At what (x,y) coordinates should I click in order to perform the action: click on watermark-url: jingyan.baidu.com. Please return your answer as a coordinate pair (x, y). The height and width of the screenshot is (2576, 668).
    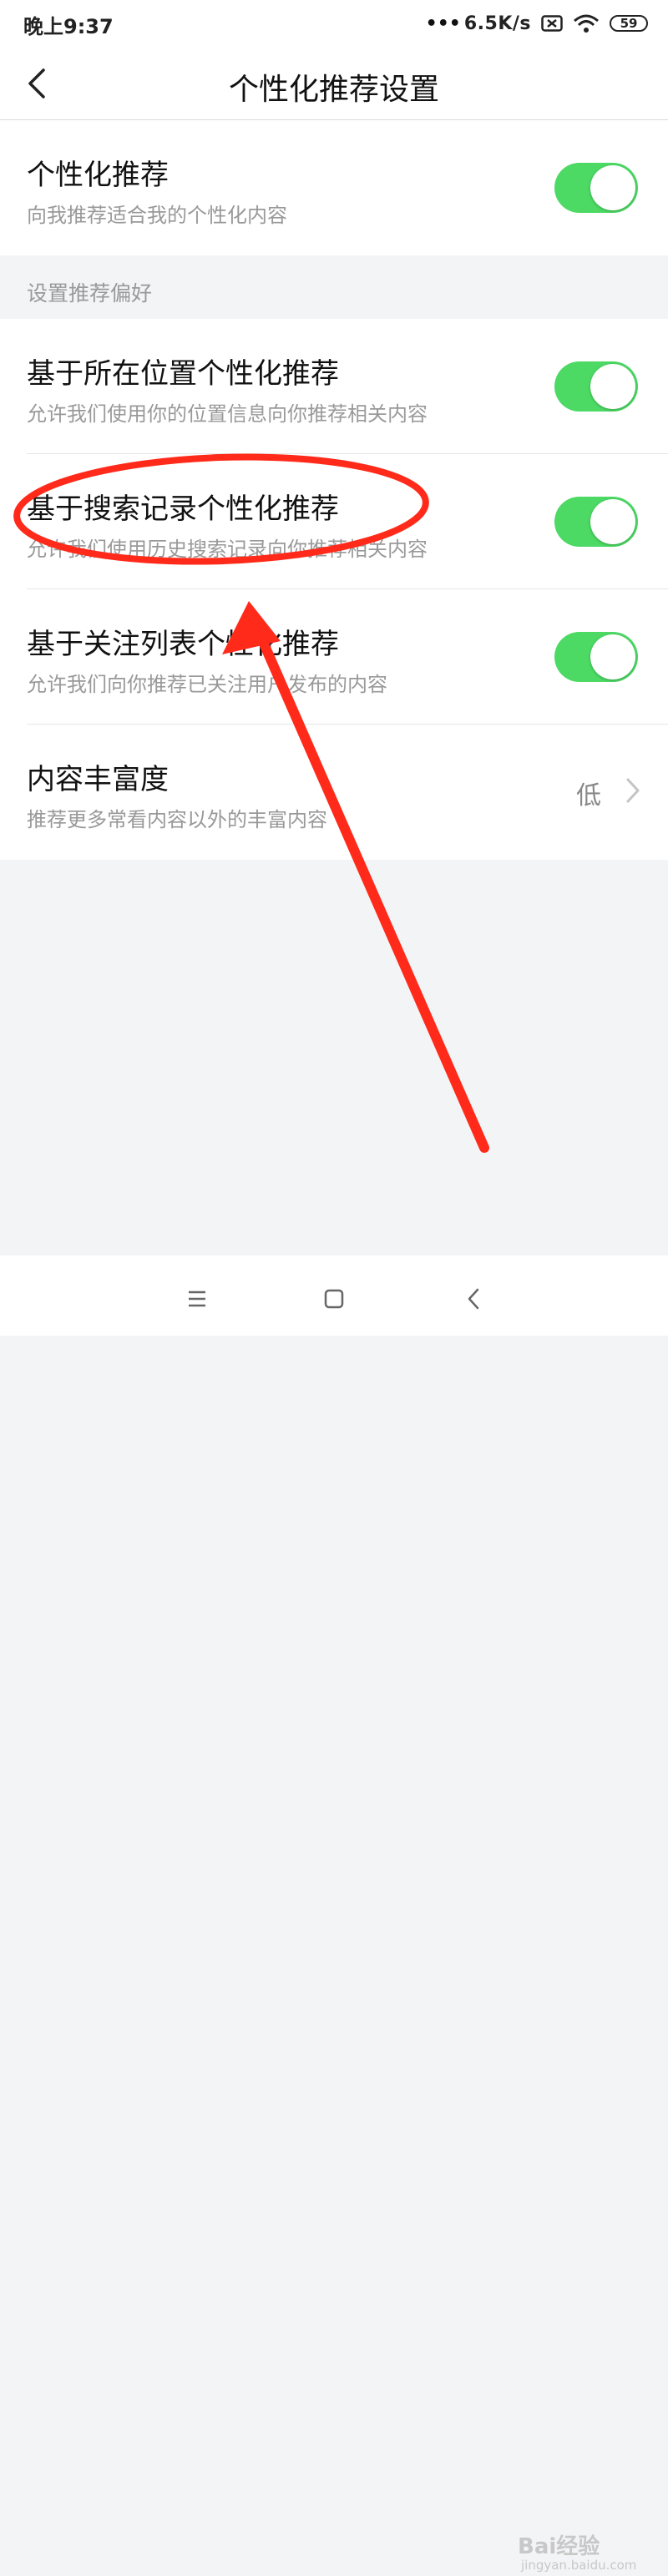
    Looking at the image, I should click on (579, 2565).